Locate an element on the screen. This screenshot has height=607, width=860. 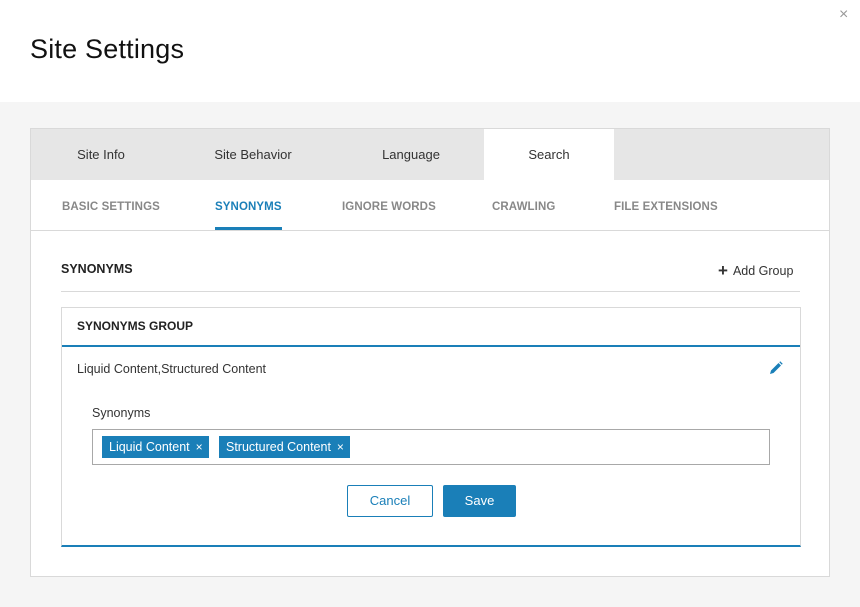
section-divider is located at coordinates (430, 291).